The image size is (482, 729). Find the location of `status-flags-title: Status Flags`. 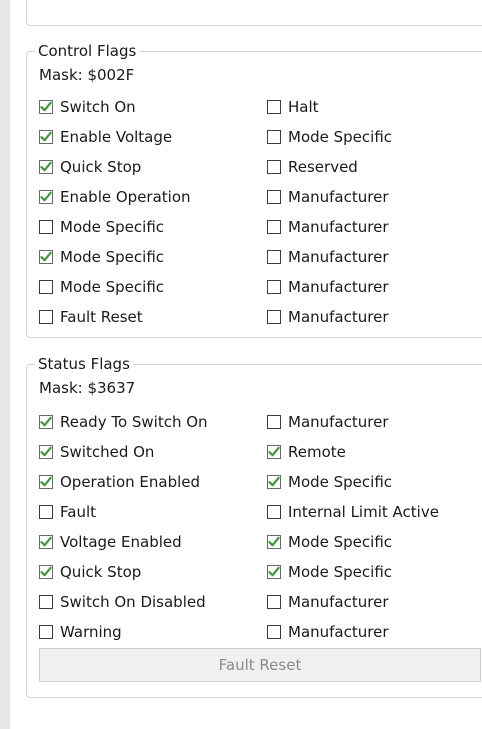

status-flags-title: Status Flags is located at coordinates (84, 364).